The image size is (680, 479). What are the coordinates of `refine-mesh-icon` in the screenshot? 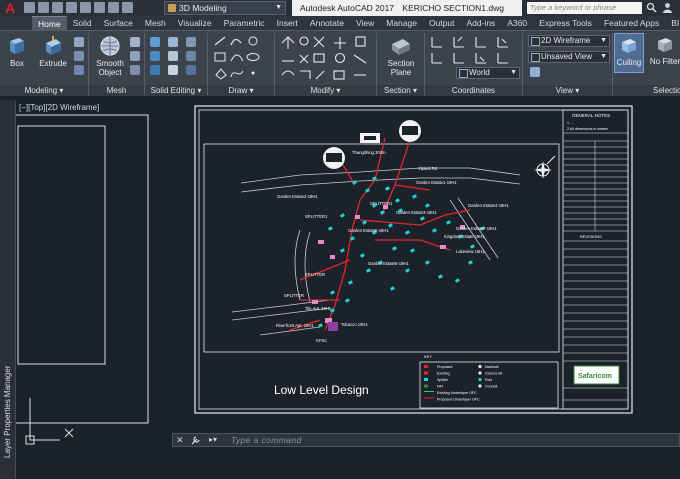 It's located at (135, 70).